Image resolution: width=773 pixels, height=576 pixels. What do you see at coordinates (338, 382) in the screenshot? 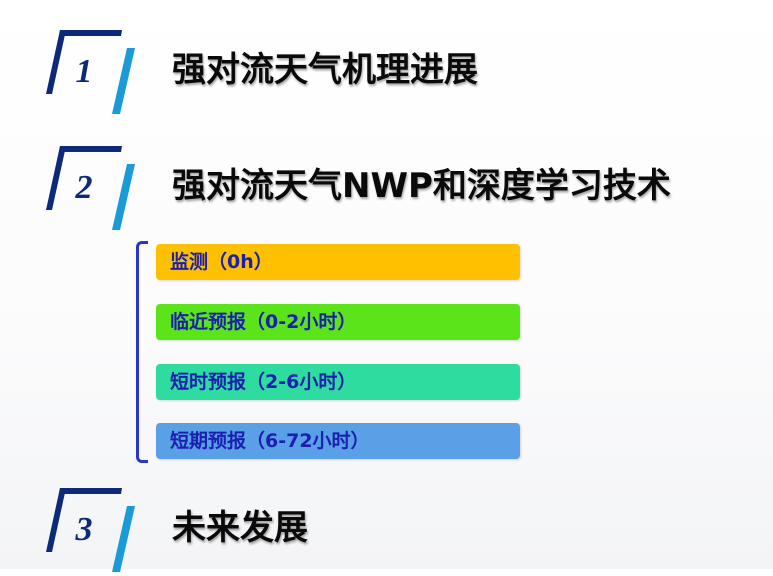
I see `subitem-short-range-forecast: 短时预报（2-6小时）` at bounding box center [338, 382].